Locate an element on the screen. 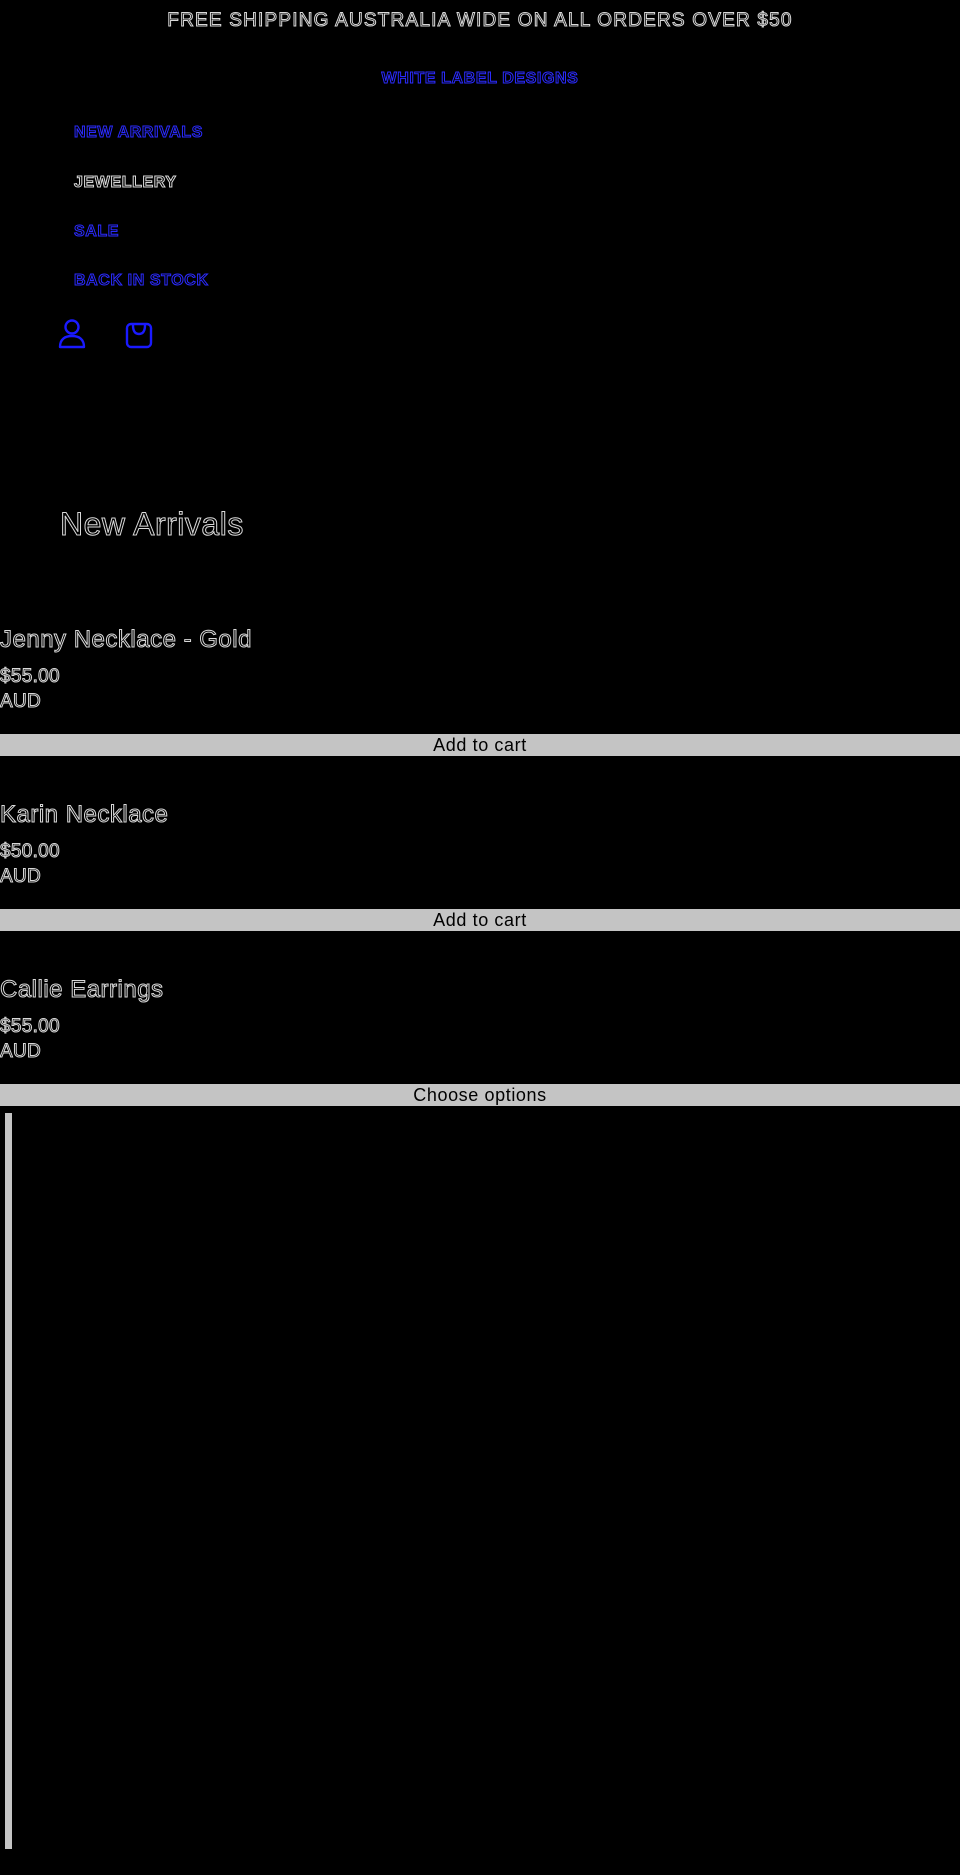 The width and height of the screenshot is (960, 1875). product-price: $50.00 AUD is located at coordinates (30, 864).